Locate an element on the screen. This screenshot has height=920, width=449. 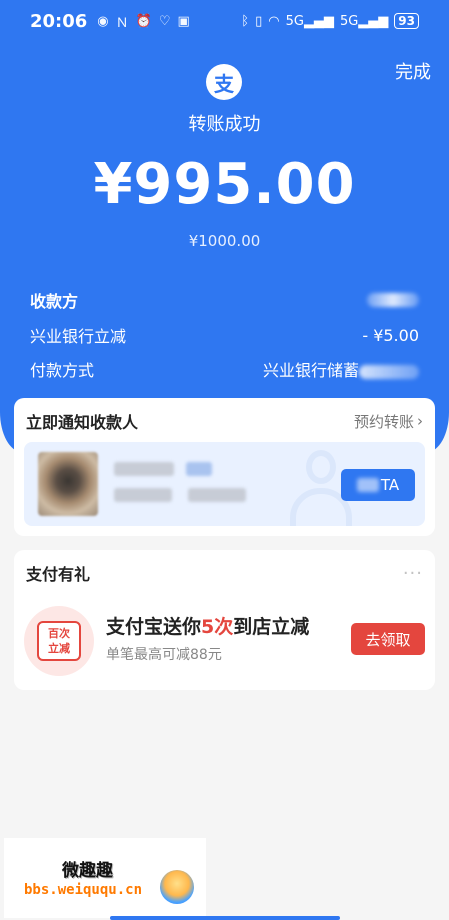
more-options-icon: ··· is located at coordinates (413, 573).